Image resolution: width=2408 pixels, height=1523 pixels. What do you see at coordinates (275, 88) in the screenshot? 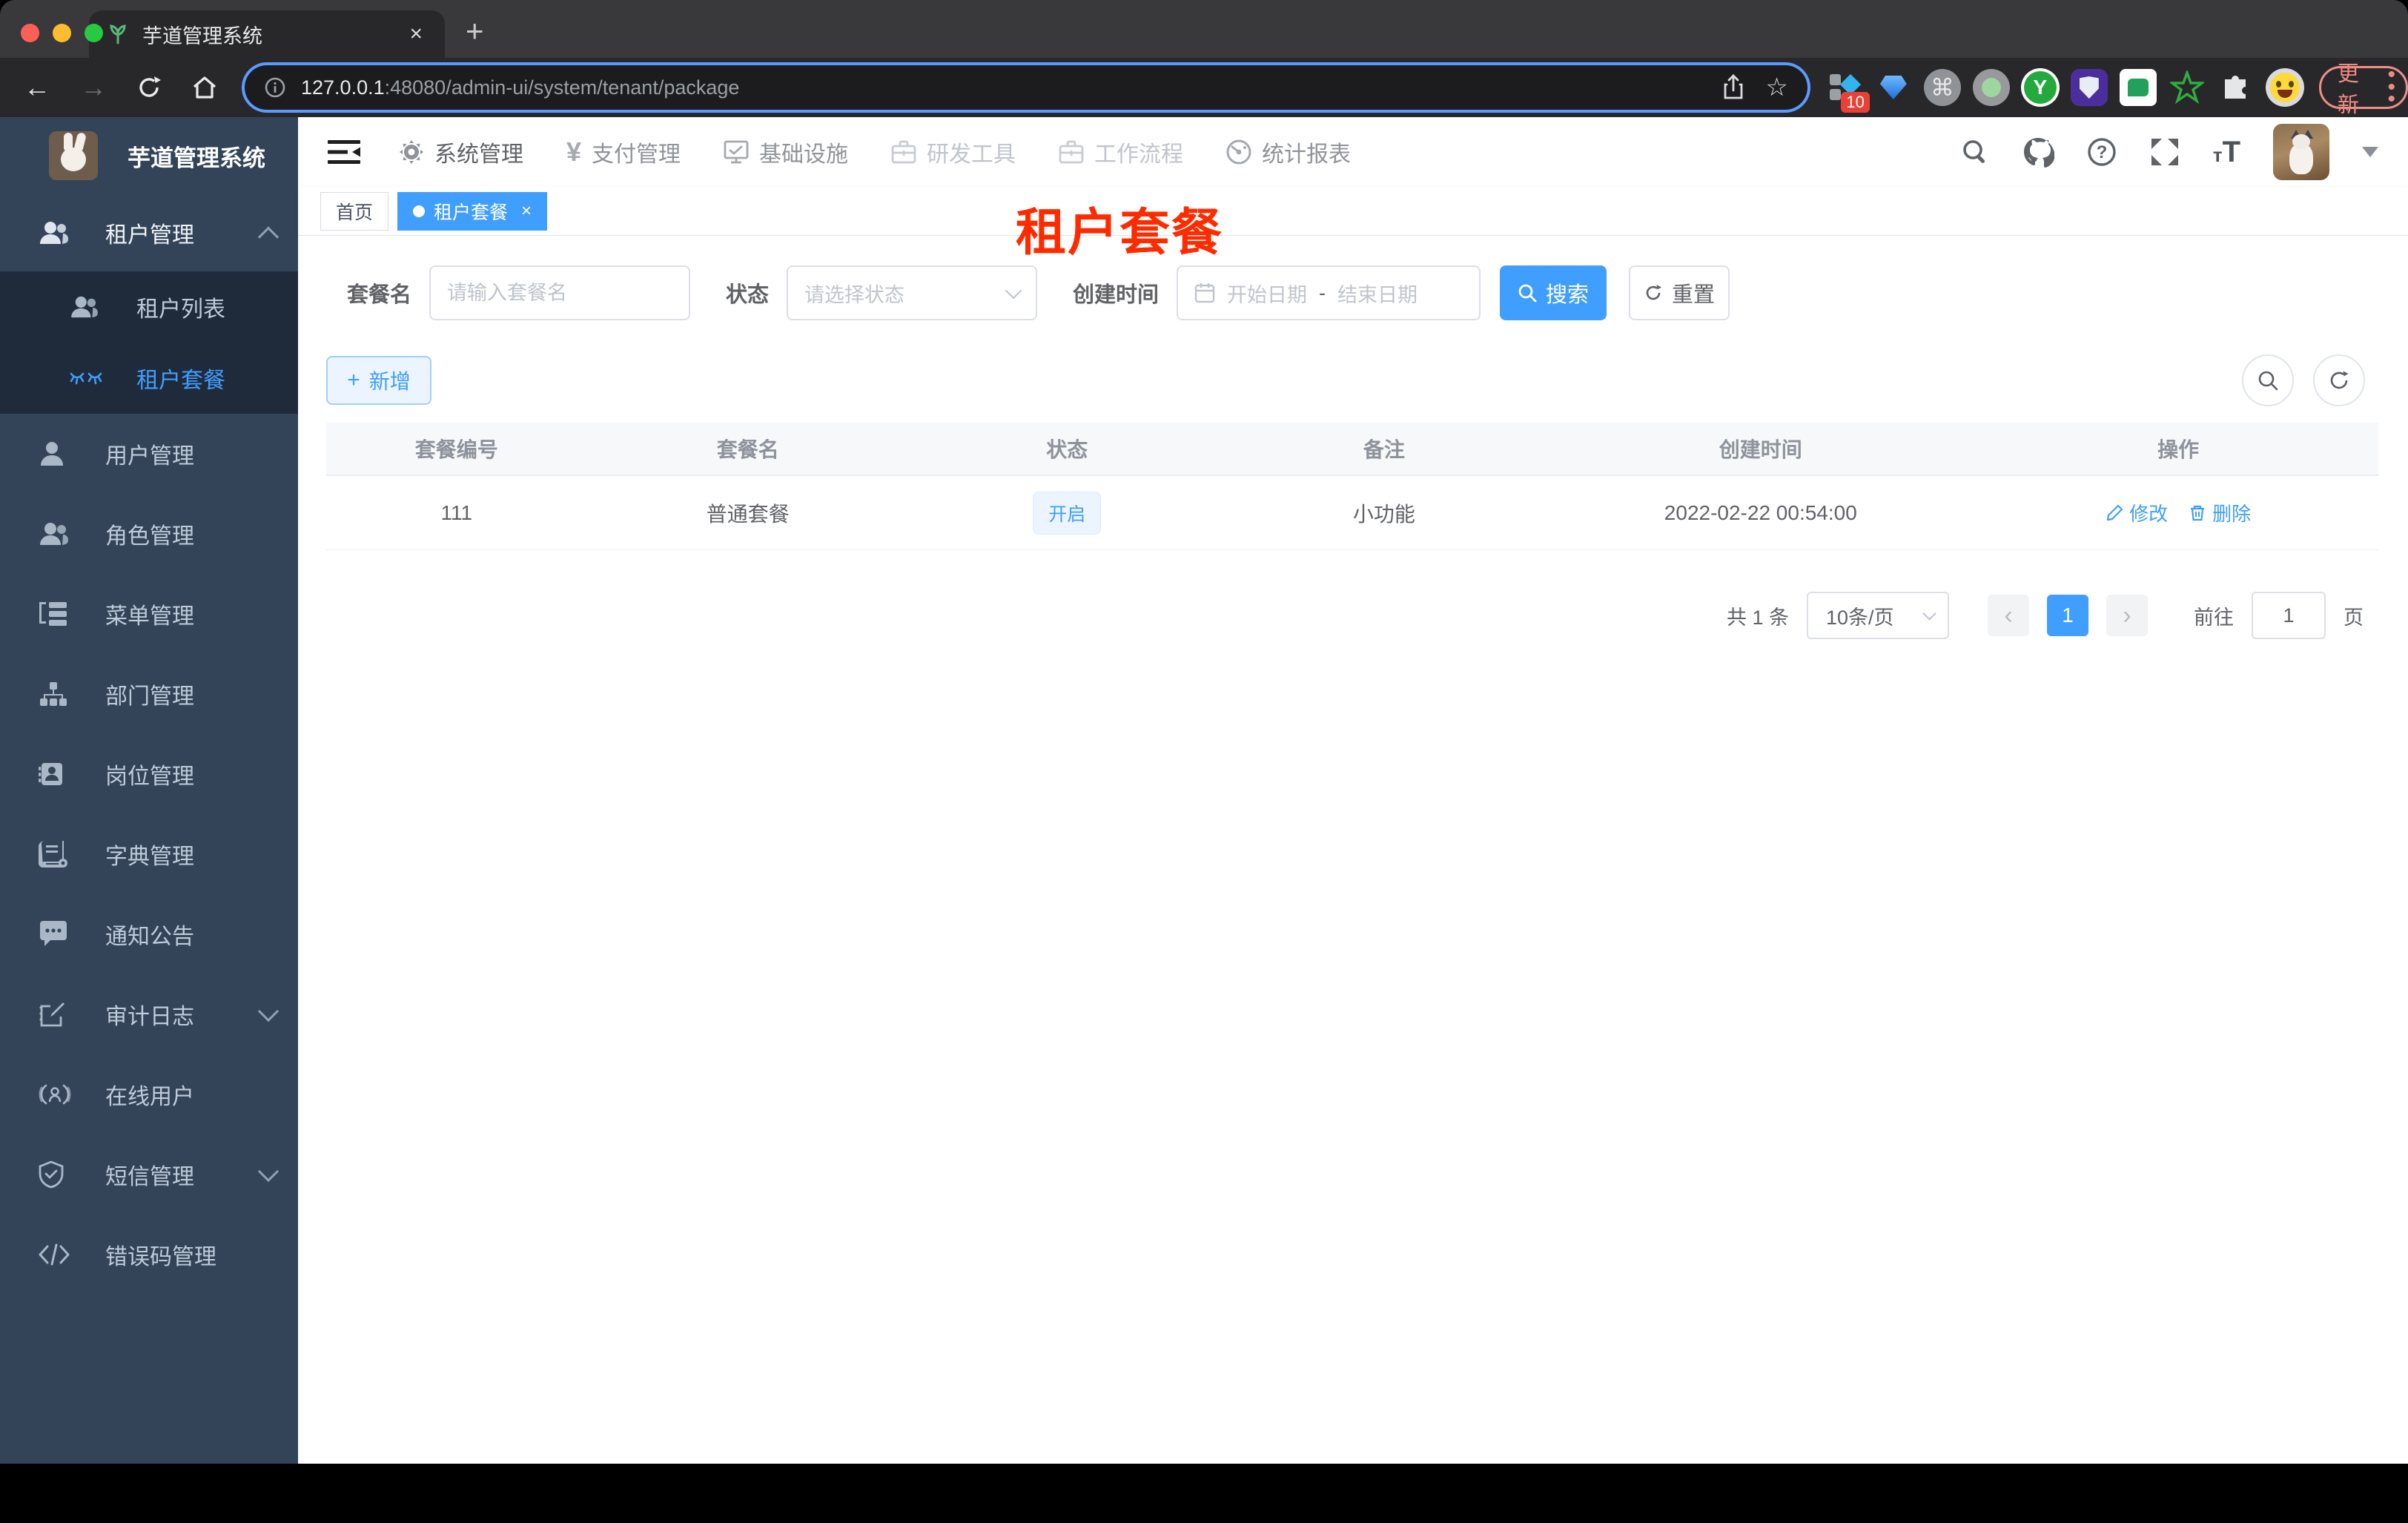
I see `site-info-icon` at bounding box center [275, 88].